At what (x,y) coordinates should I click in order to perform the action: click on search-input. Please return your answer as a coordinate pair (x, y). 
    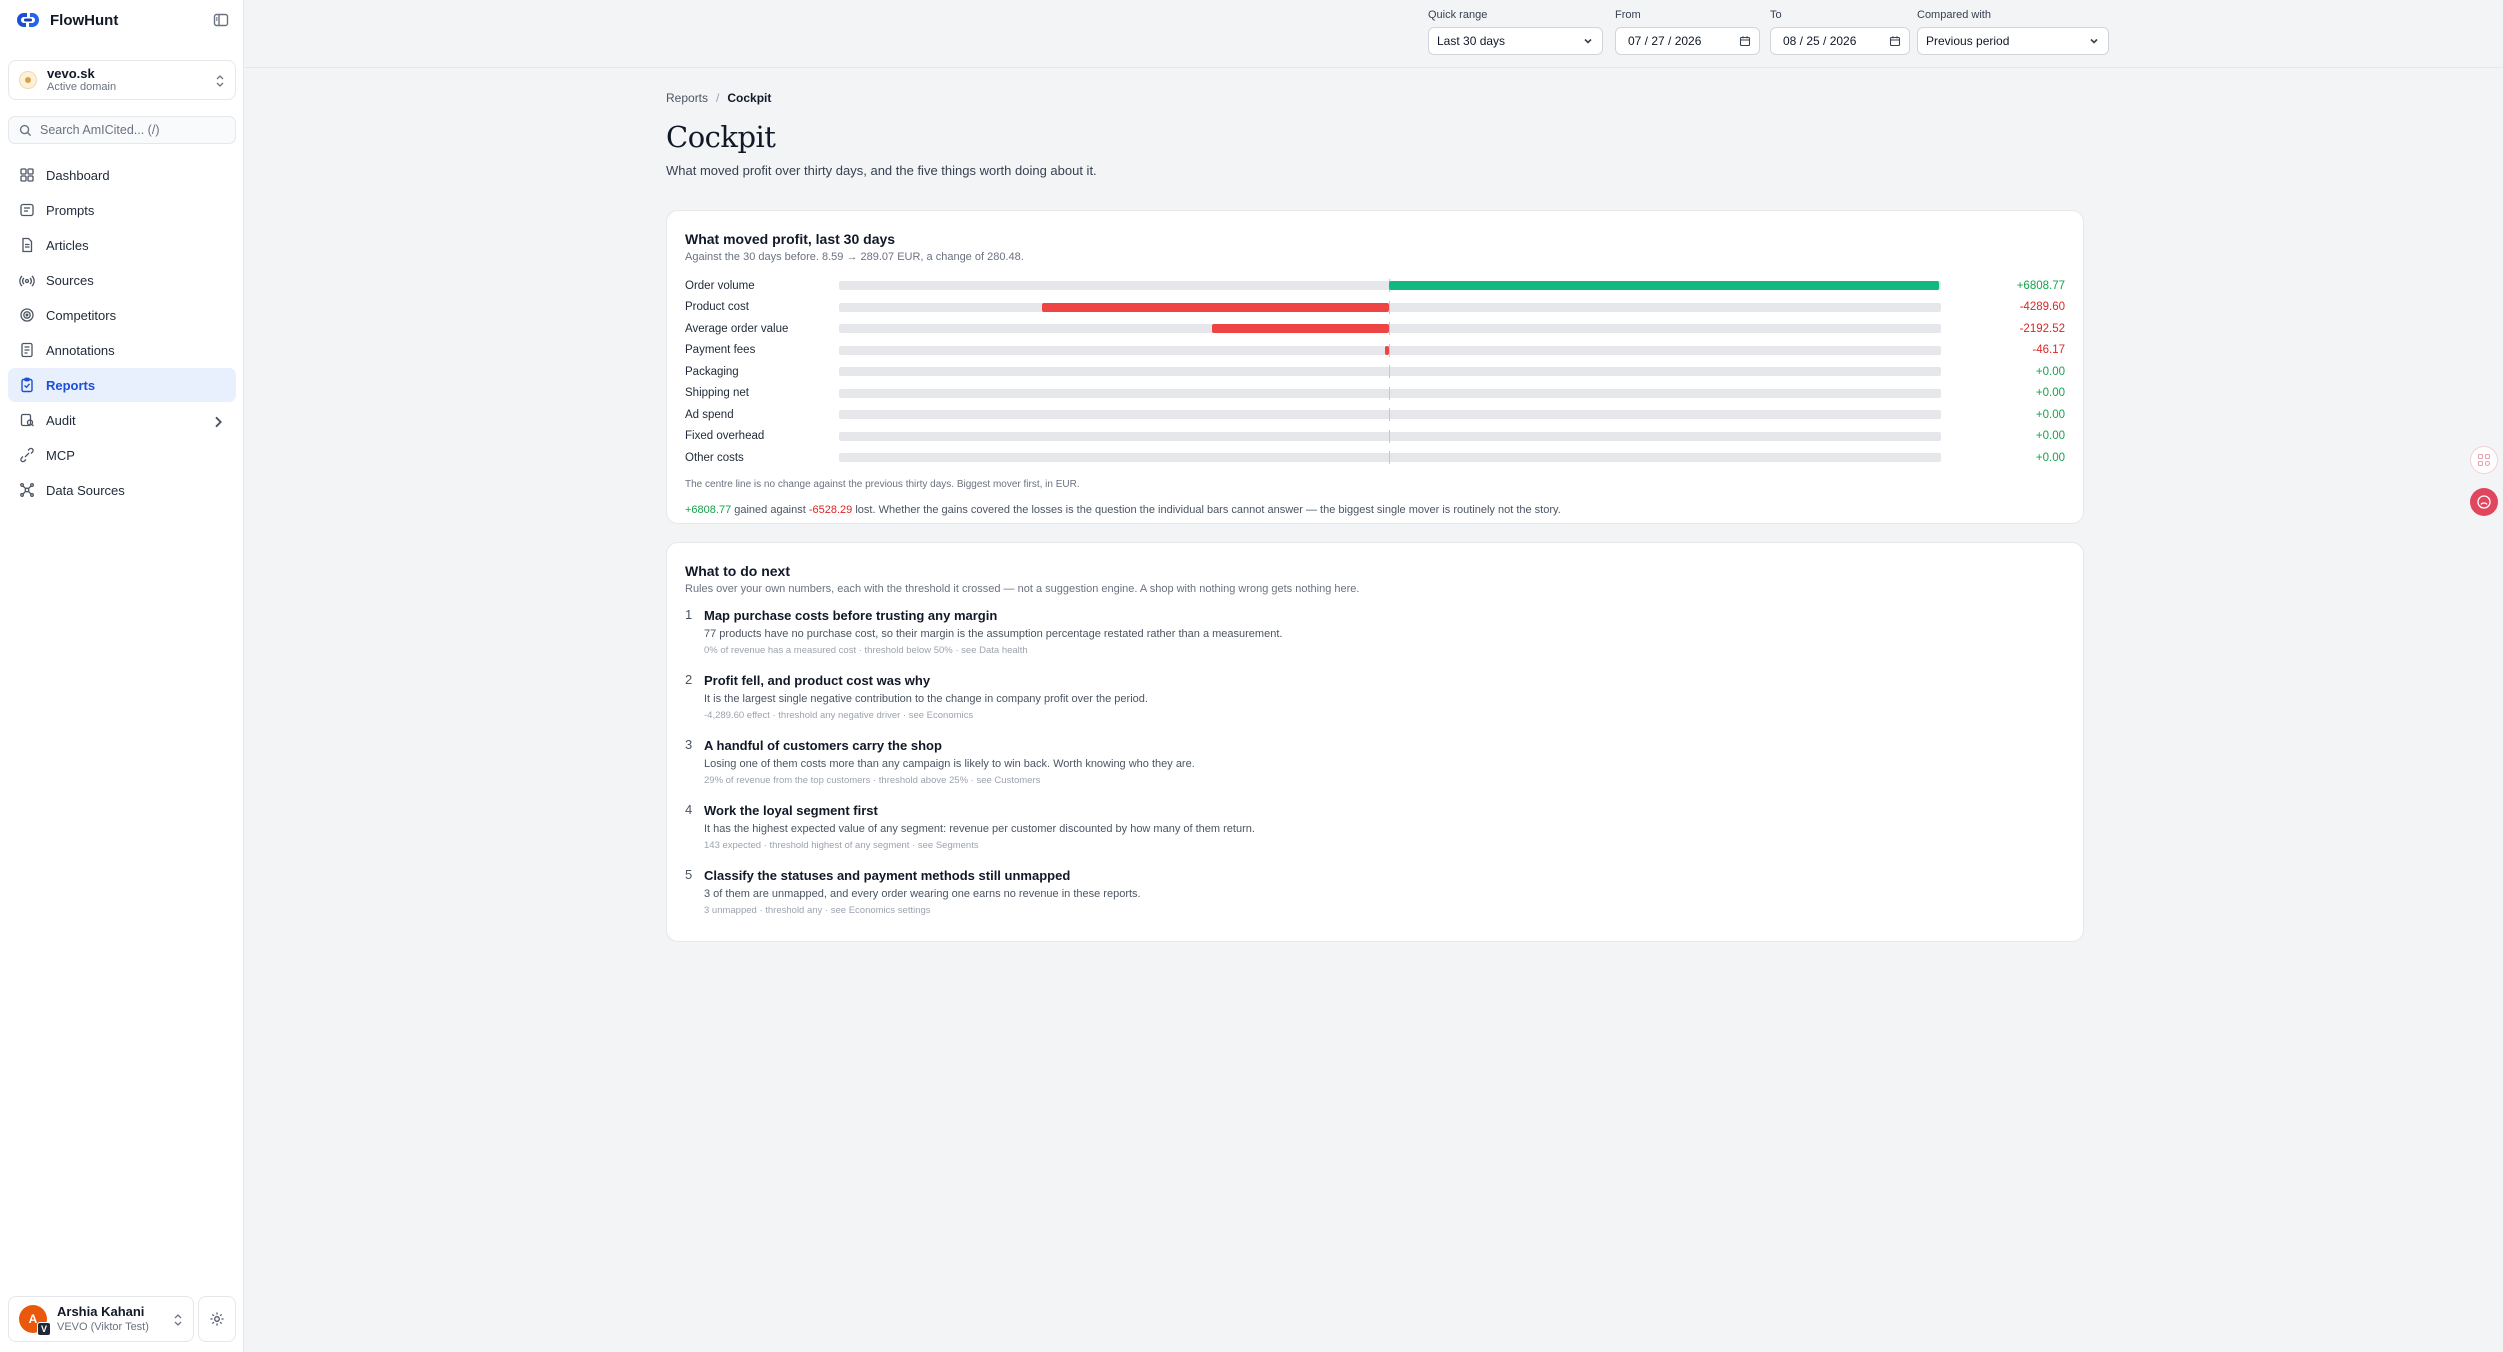
    Looking at the image, I should click on (135, 130).